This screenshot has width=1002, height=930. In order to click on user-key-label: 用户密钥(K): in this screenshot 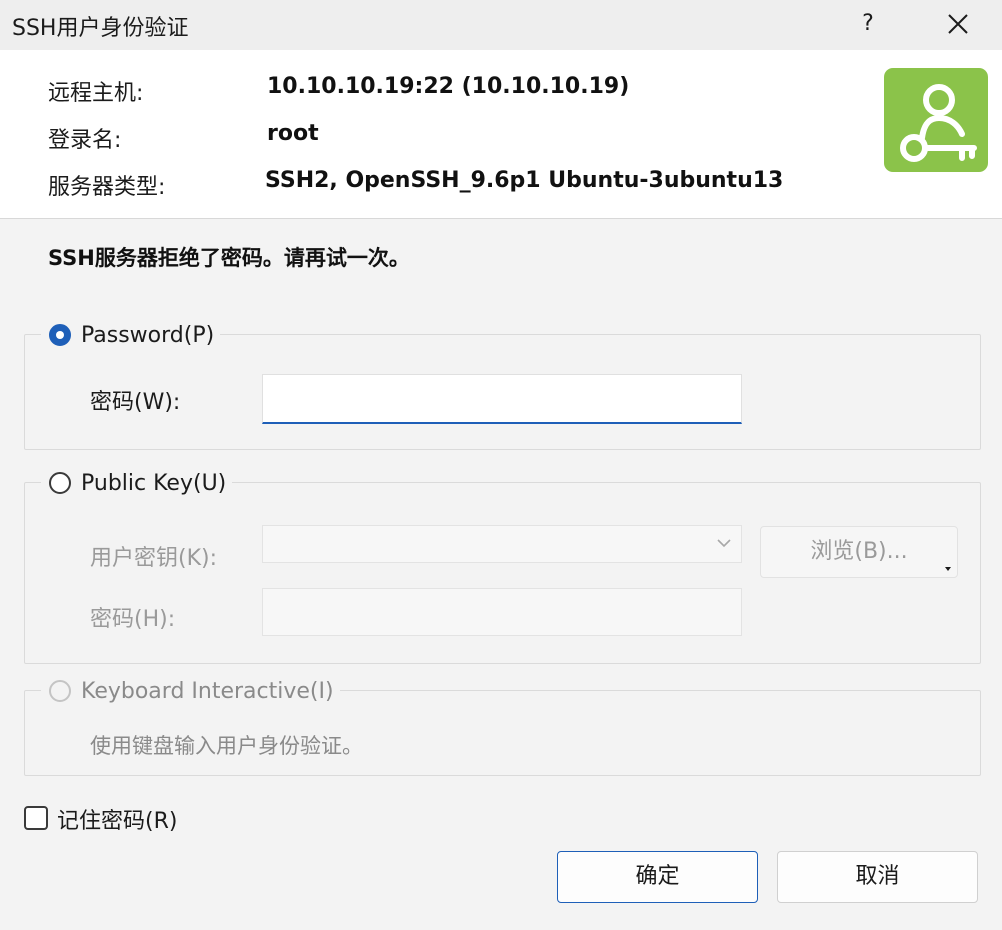, I will do `click(154, 558)`.